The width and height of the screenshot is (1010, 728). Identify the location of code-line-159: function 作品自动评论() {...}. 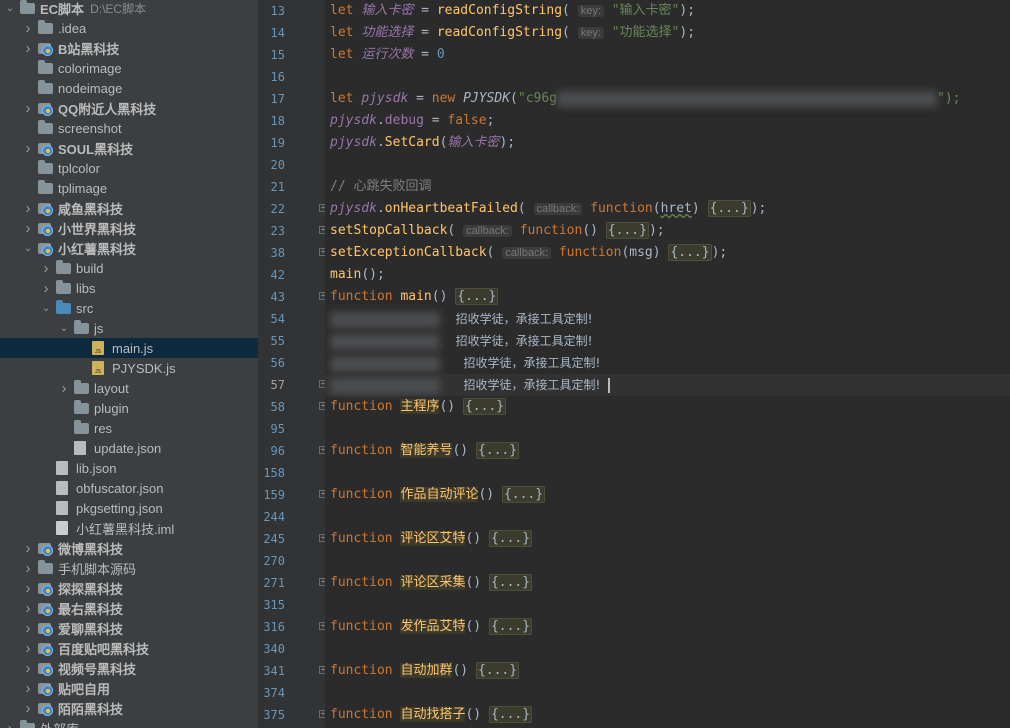
(667, 495).